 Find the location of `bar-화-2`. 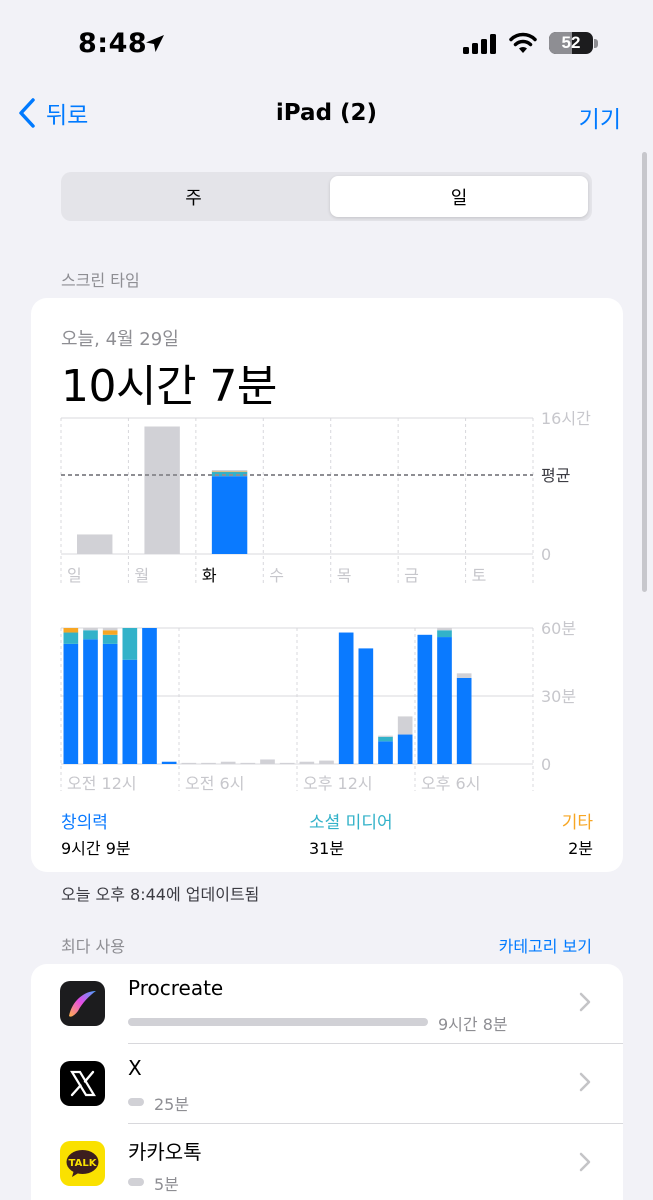

bar-화-2 is located at coordinates (229, 472).